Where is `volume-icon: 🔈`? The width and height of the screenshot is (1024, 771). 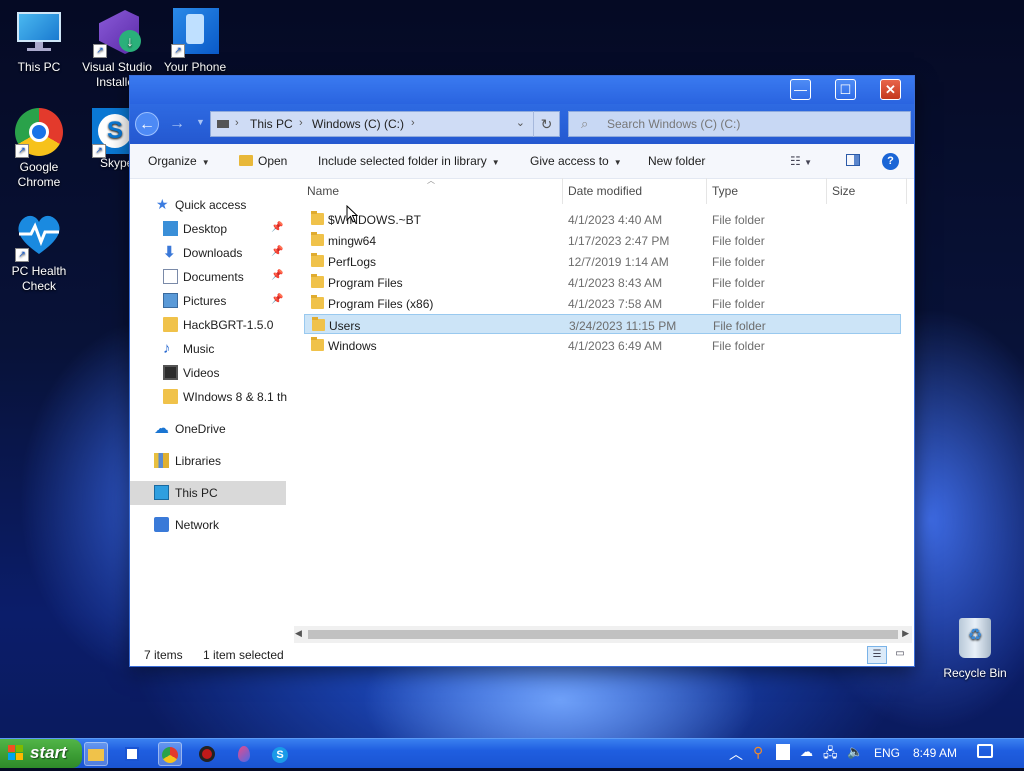
volume-icon: 🔈 is located at coordinates (855, 752).